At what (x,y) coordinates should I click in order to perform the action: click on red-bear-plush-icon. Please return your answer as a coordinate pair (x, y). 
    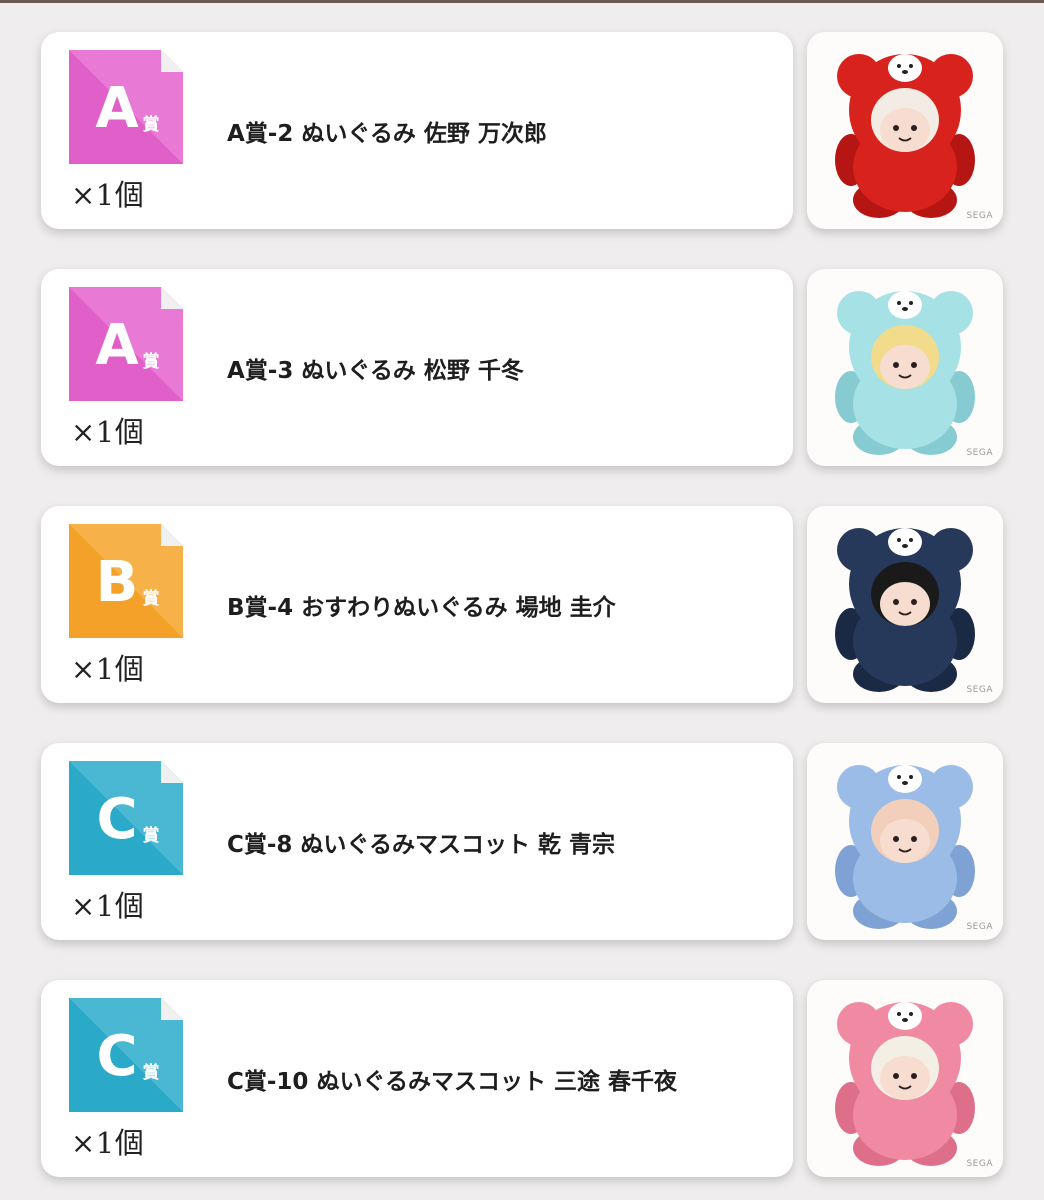
    Looking at the image, I should click on (905, 136).